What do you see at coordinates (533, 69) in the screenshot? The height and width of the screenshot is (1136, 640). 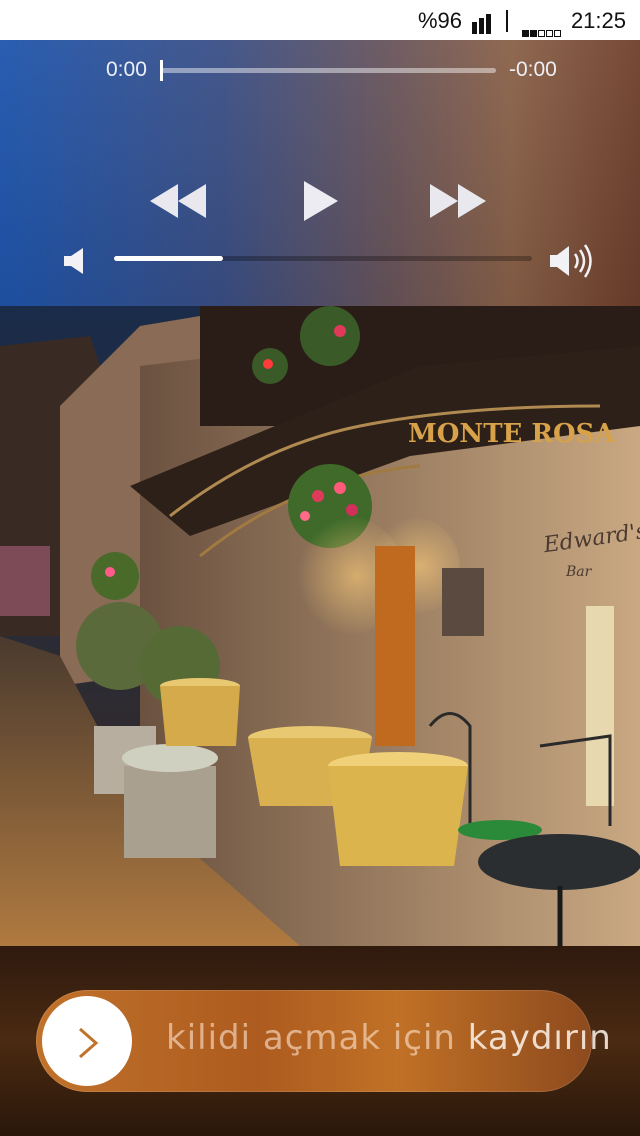 I see `remaining-time: -0:00` at bounding box center [533, 69].